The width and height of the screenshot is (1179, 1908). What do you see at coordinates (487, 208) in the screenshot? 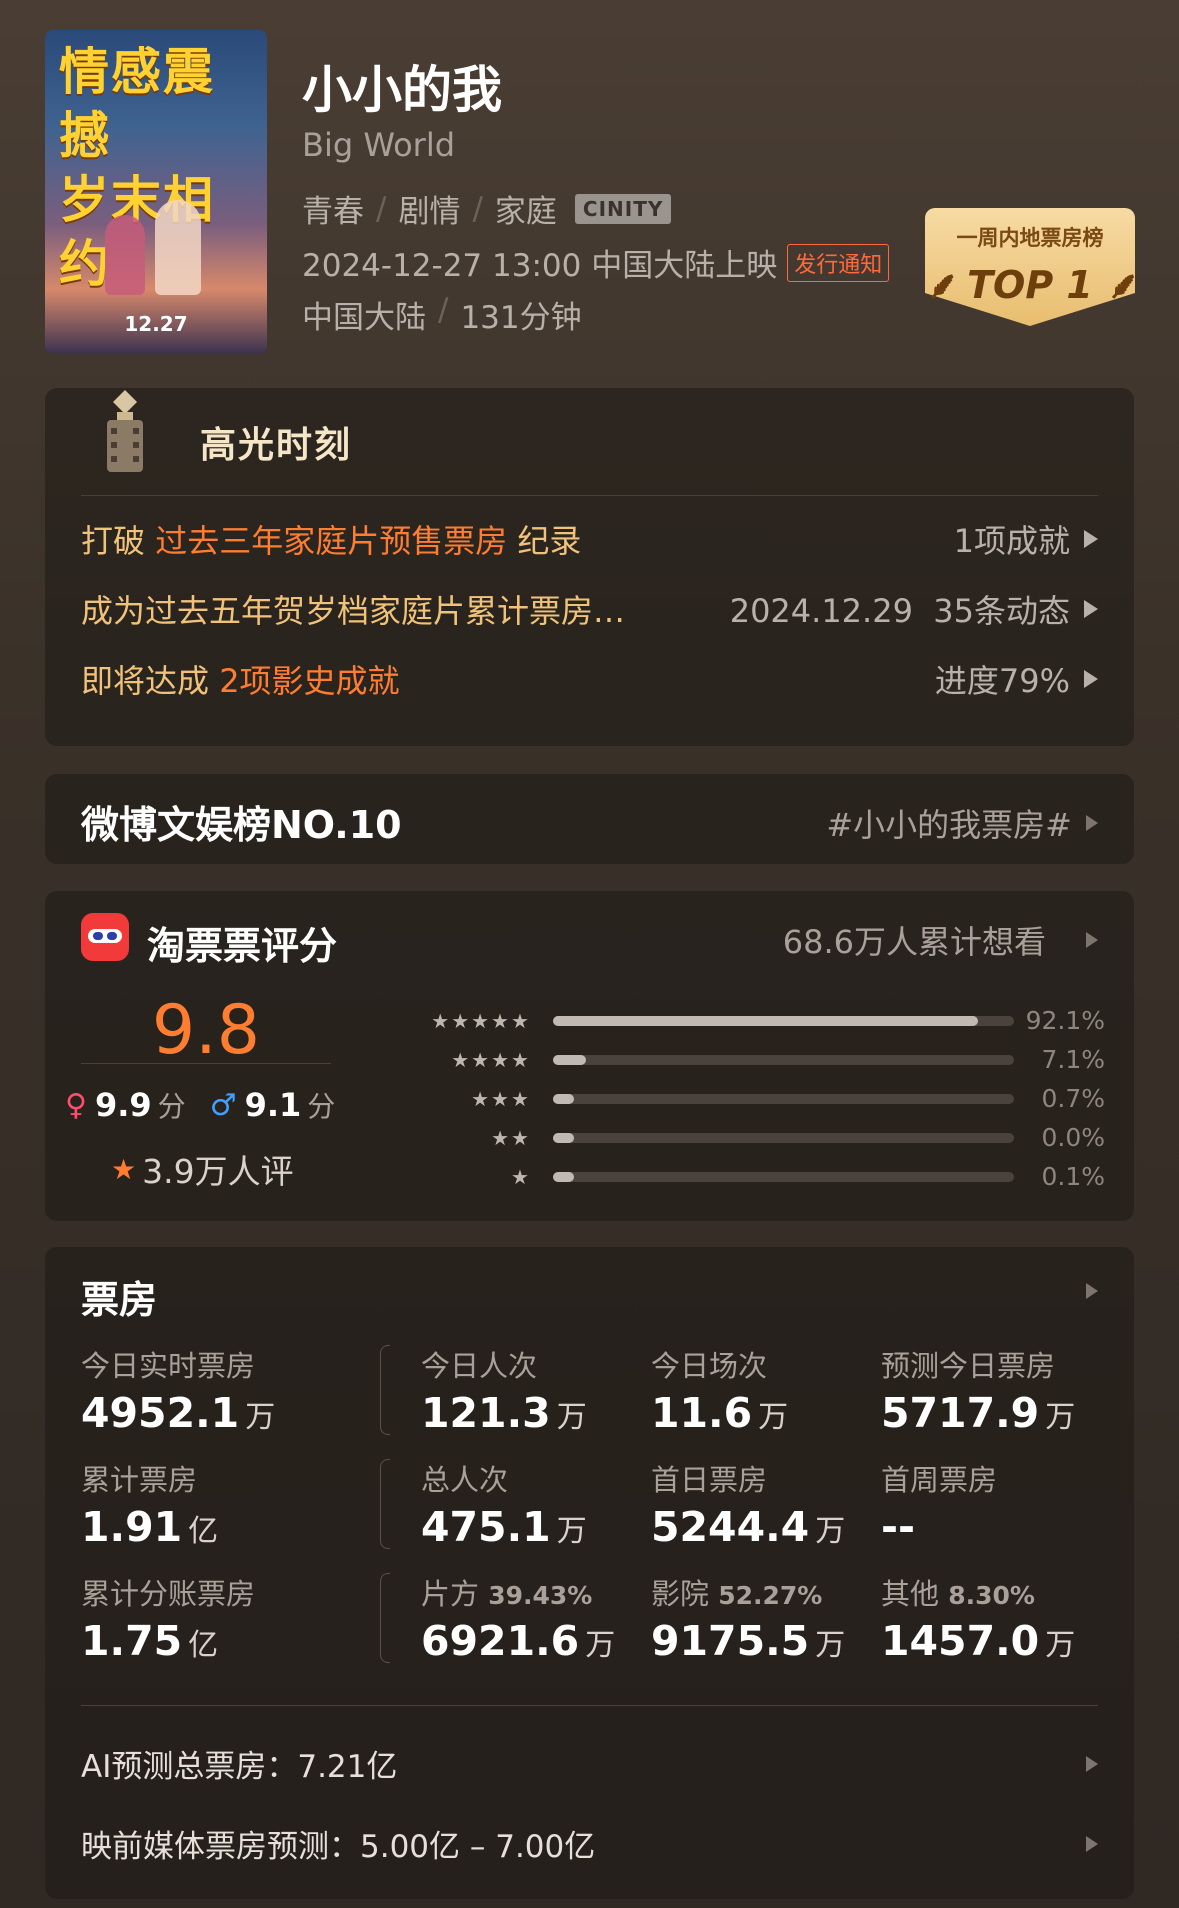
I see `genre-line: 青春 / 剧情 / 家庭 CINITY` at bounding box center [487, 208].